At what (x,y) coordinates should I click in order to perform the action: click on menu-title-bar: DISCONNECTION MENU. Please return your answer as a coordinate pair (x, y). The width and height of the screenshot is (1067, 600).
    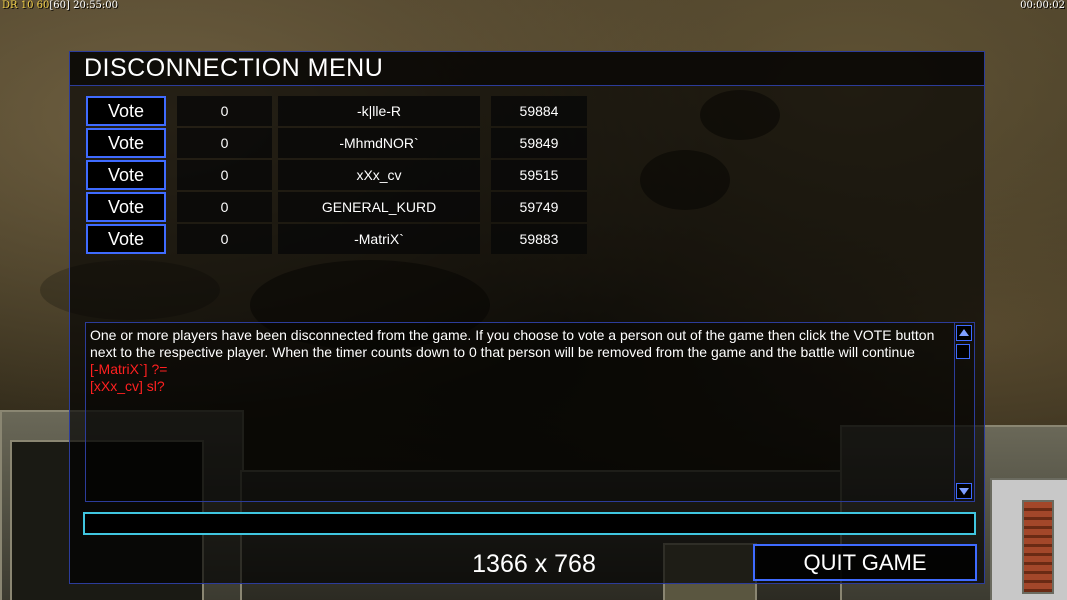
    Looking at the image, I should click on (527, 69).